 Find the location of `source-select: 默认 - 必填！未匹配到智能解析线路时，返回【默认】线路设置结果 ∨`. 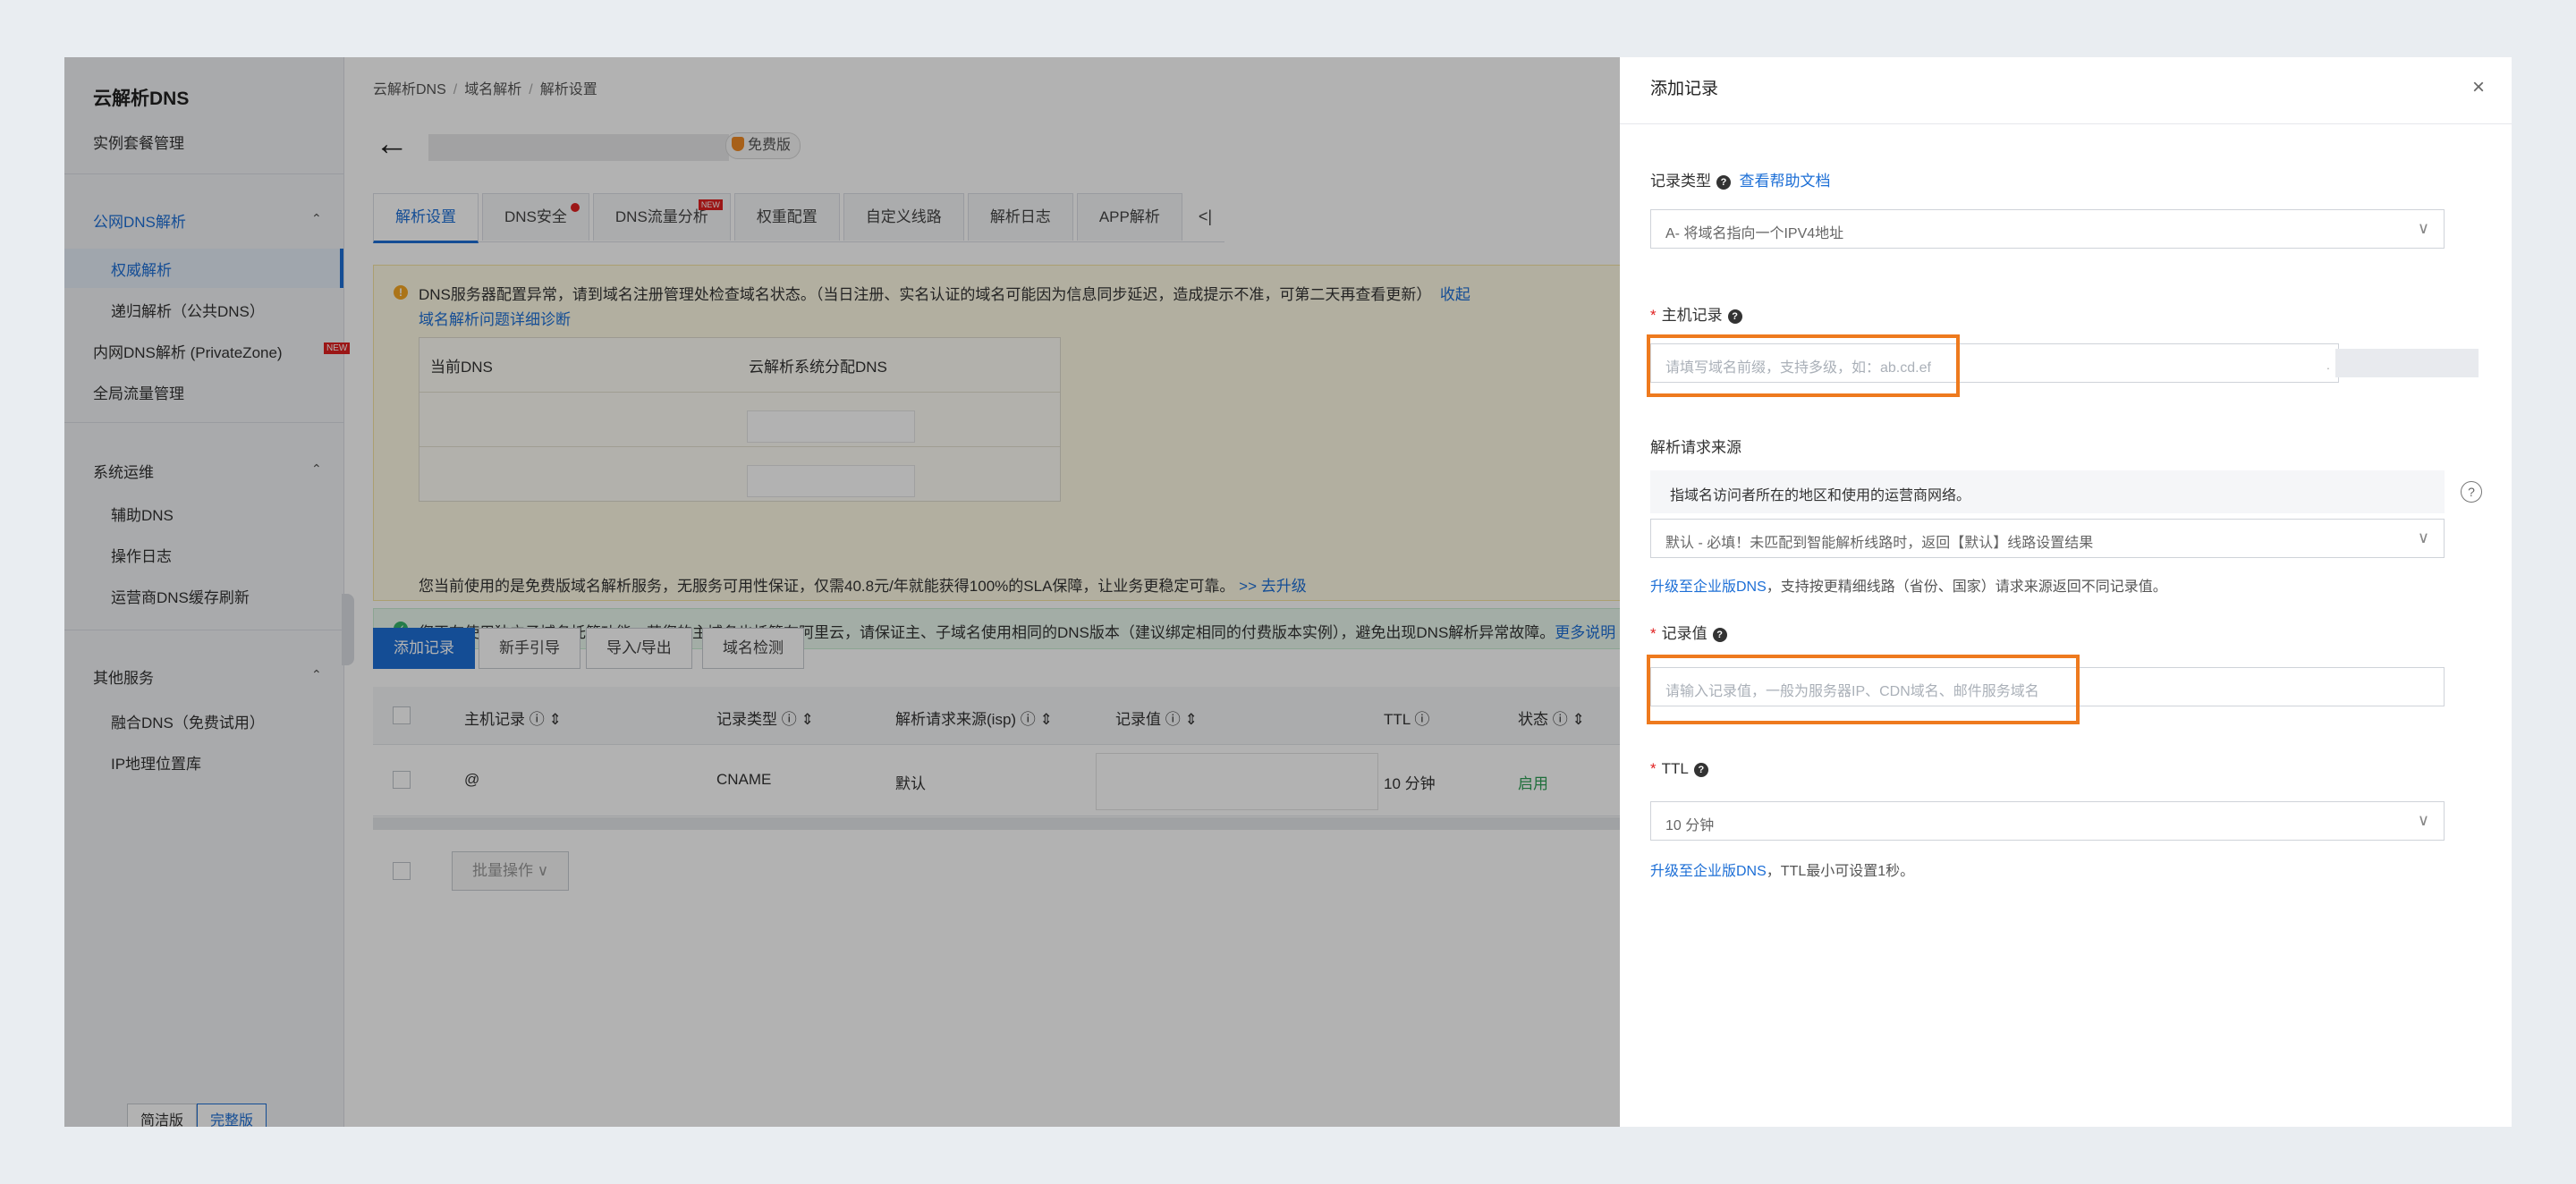

source-select: 默认 - 必填！未匹配到智能解析线路时，返回【默认】线路设置结果 ∨ is located at coordinates (2047, 538).